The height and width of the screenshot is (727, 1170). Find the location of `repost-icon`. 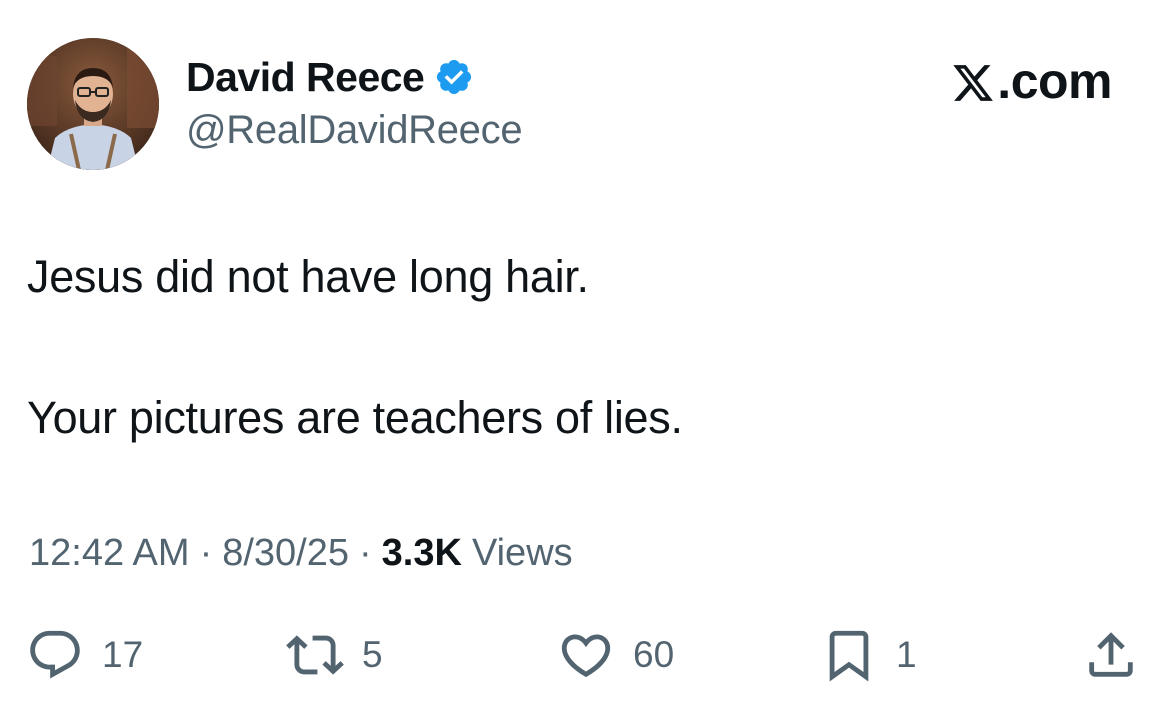

repost-icon is located at coordinates (315, 655).